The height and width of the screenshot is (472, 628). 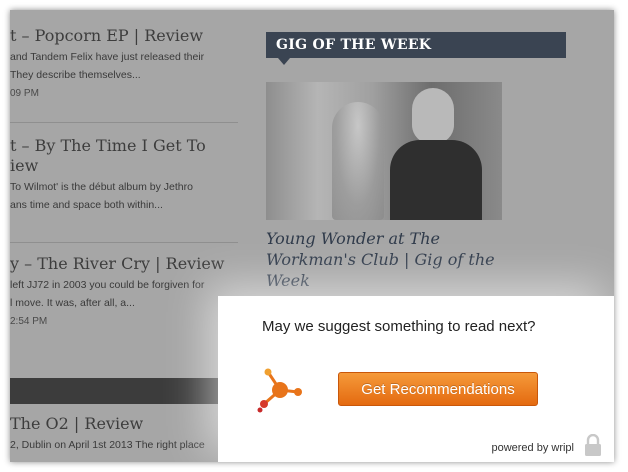 What do you see at coordinates (124, 36) in the screenshot?
I see `article-title: t – Popcorn EP | Review` at bounding box center [124, 36].